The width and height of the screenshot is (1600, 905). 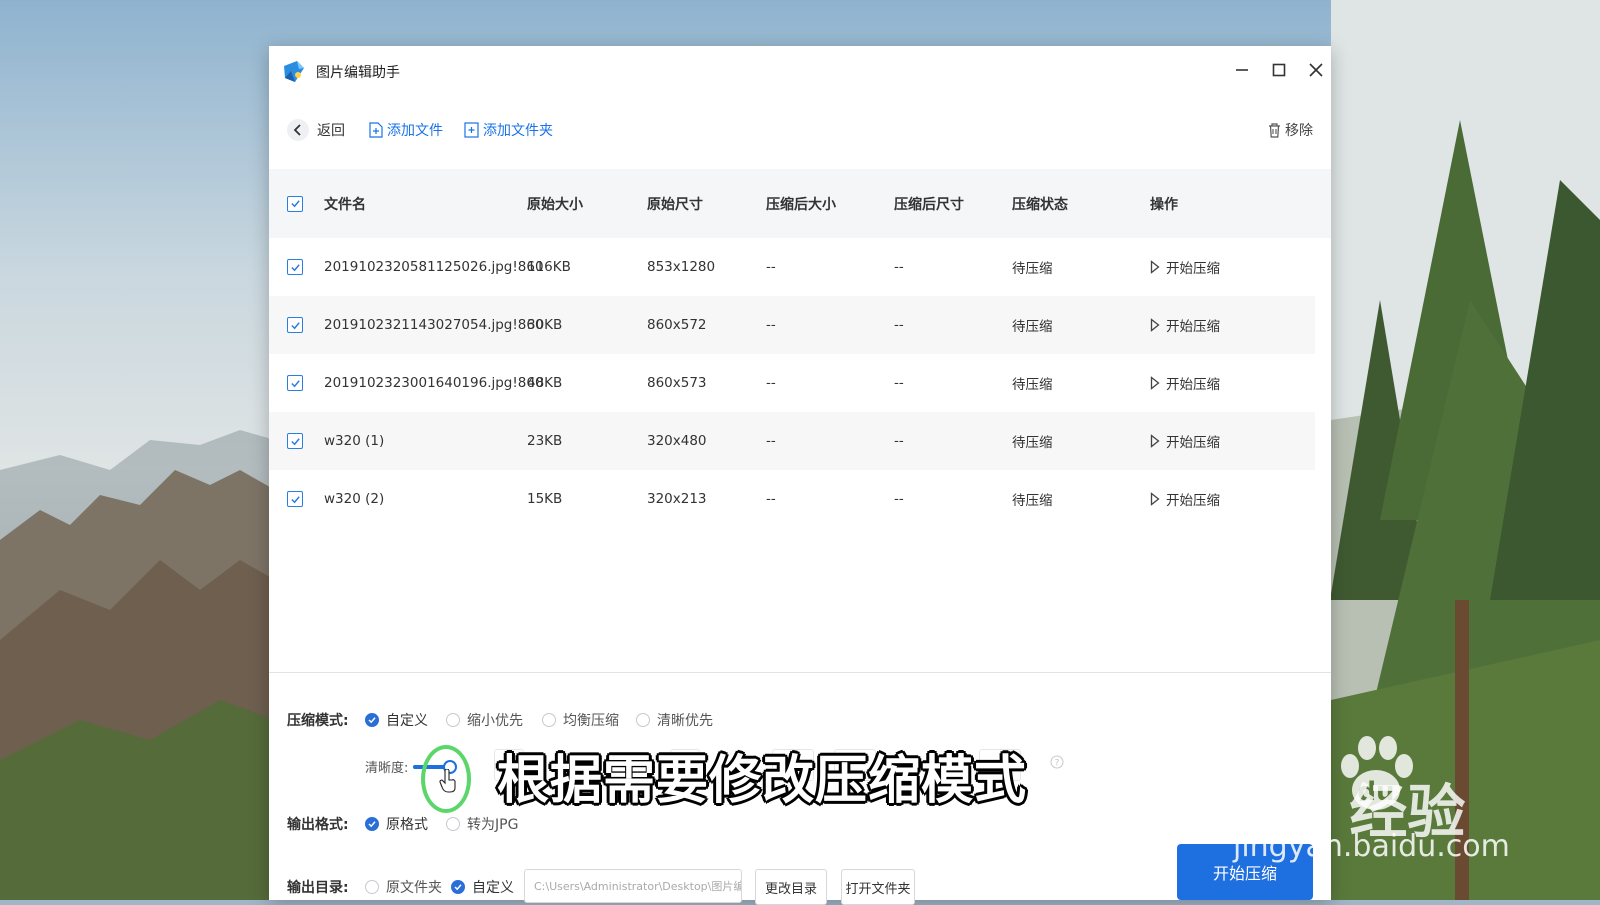 I want to click on dir-option-label: 原文件夹, so click(x=414, y=888).